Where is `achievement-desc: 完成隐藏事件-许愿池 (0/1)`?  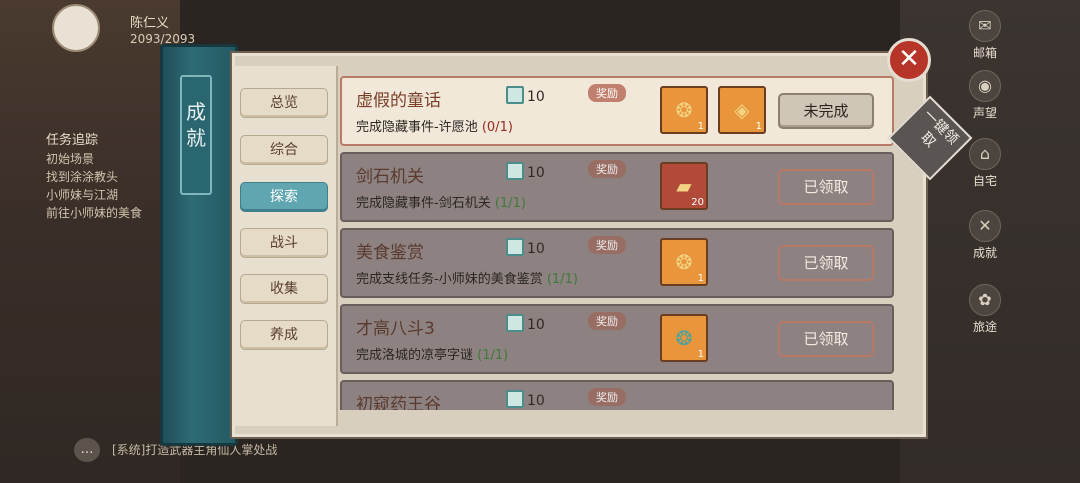 achievement-desc: 完成隐藏事件-许愿池 (0/1) is located at coordinates (434, 125).